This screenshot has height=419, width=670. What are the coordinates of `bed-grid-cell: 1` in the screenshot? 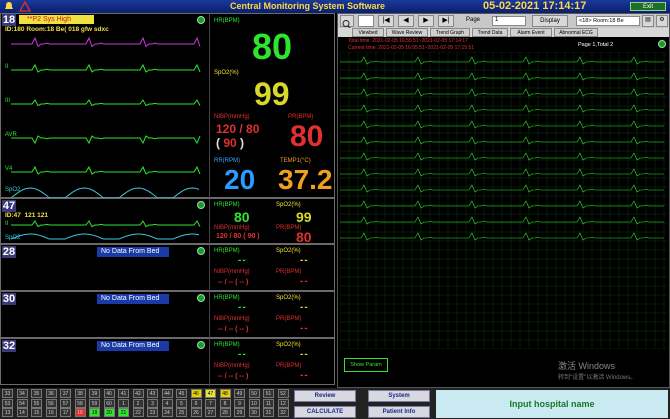 It's located at (123, 403).